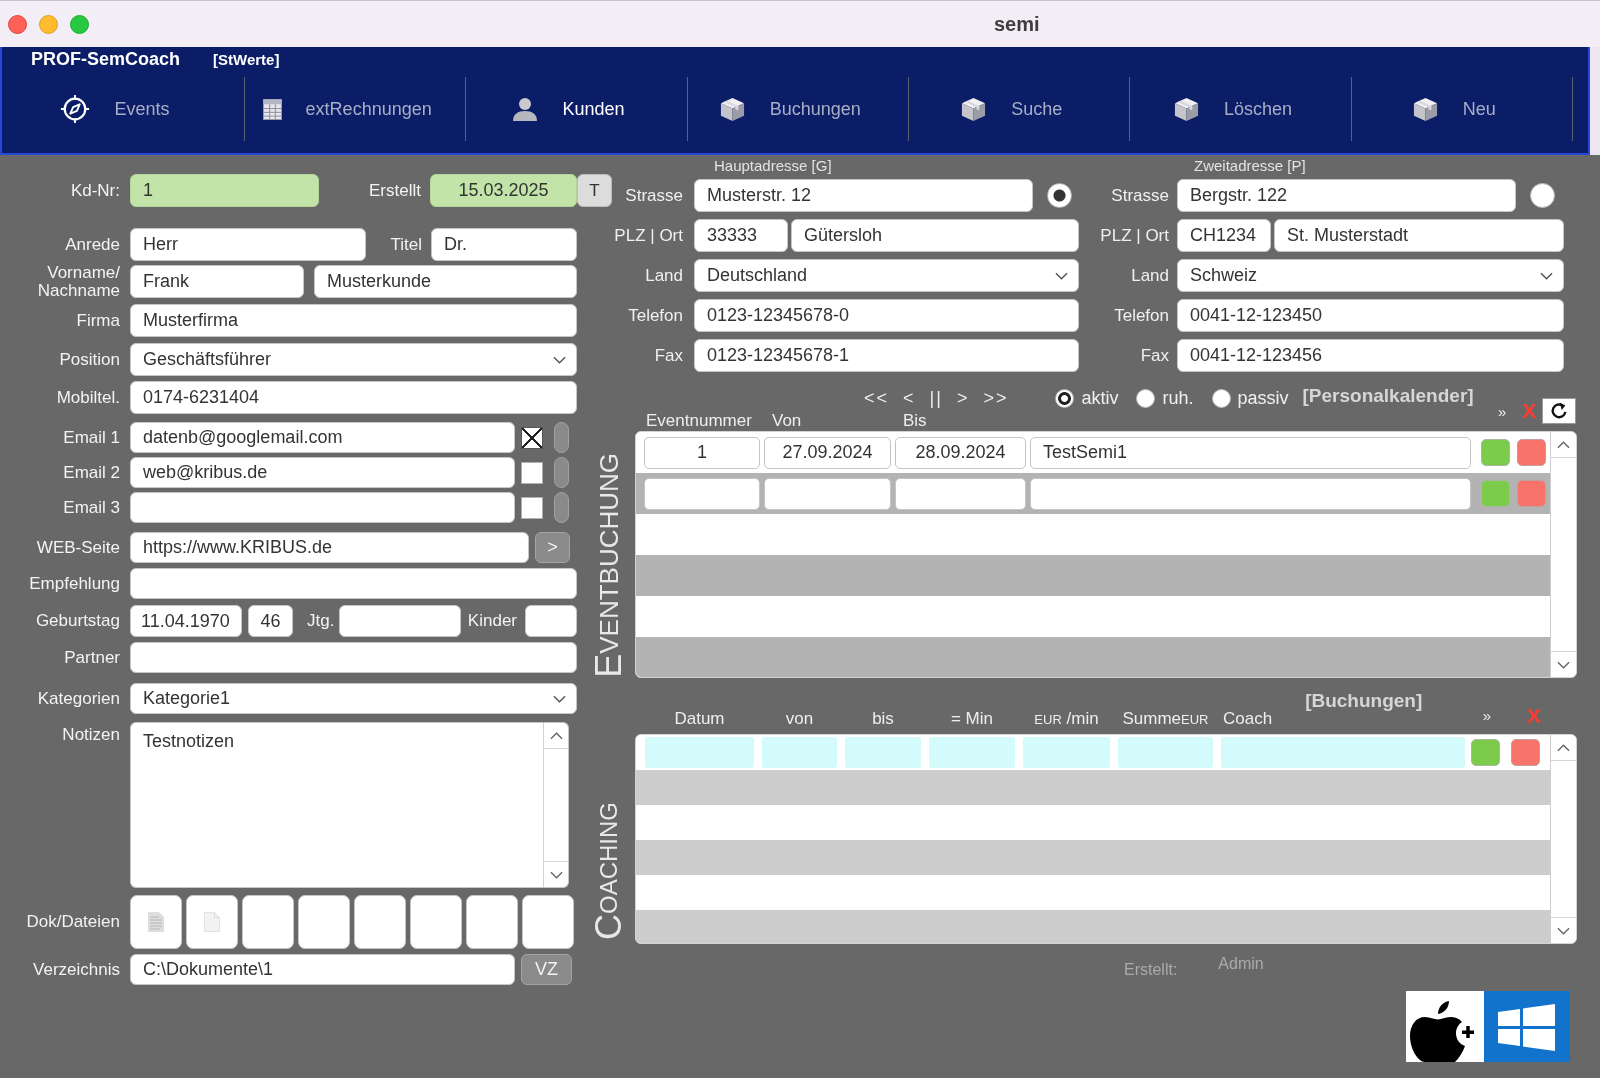 The width and height of the screenshot is (1600, 1078). Describe the element at coordinates (960, 452) in the screenshot. I see `end-date-field: 28.09.2024` at that location.